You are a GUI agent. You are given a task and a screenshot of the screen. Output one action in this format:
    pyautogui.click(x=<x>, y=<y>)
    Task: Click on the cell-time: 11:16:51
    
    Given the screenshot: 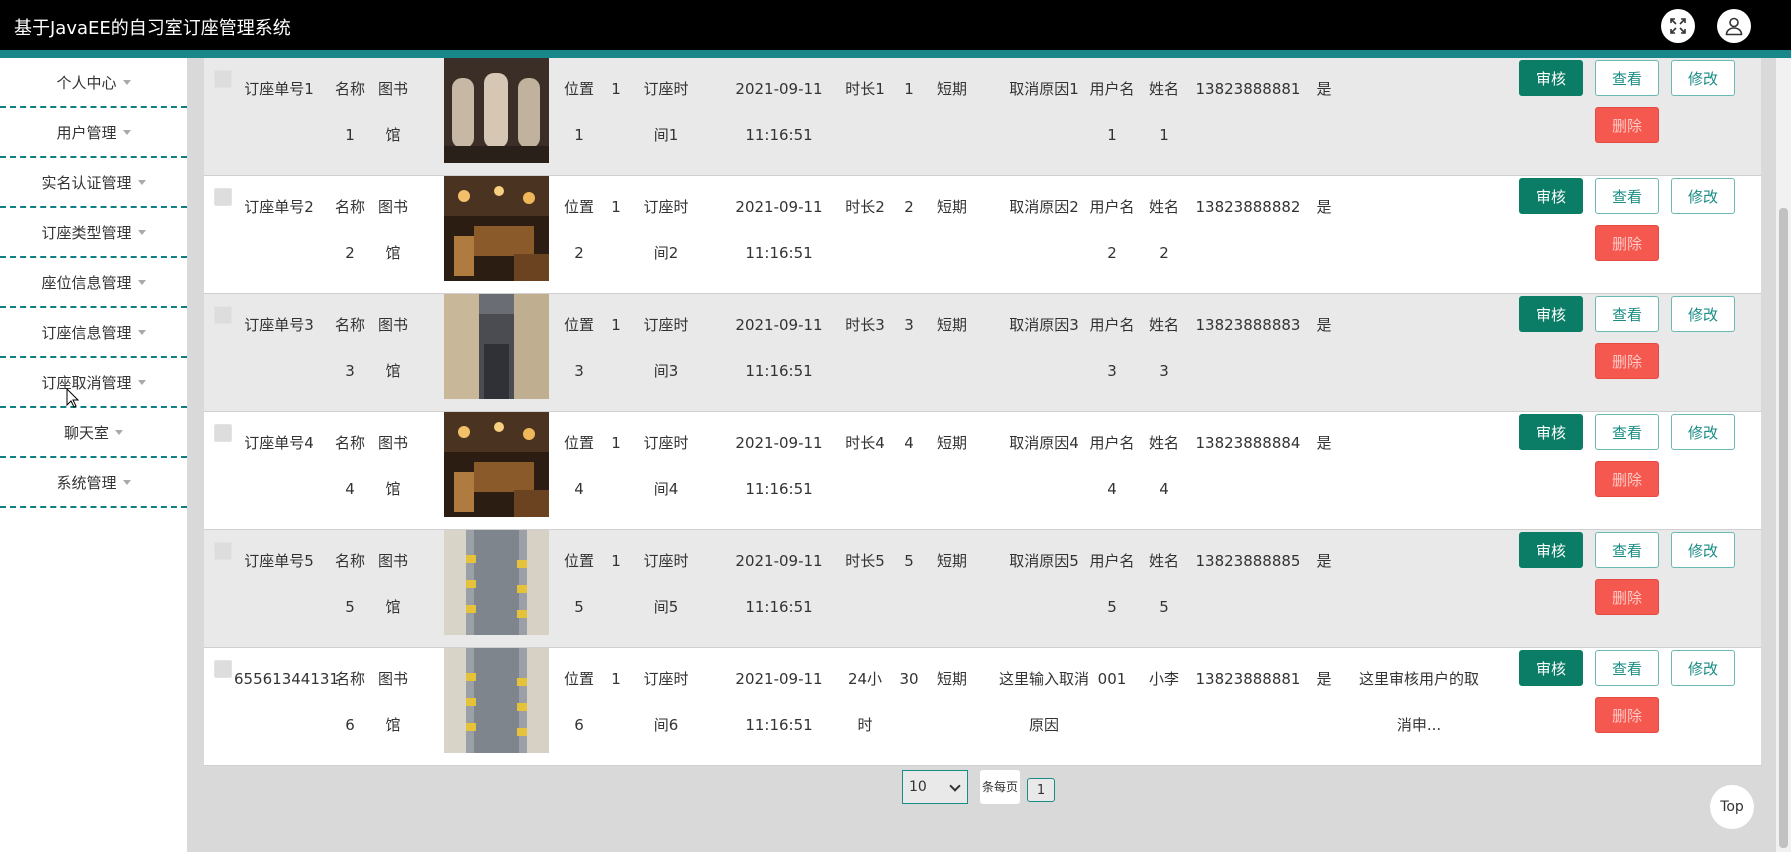 What is the action you would take?
    pyautogui.click(x=779, y=253)
    